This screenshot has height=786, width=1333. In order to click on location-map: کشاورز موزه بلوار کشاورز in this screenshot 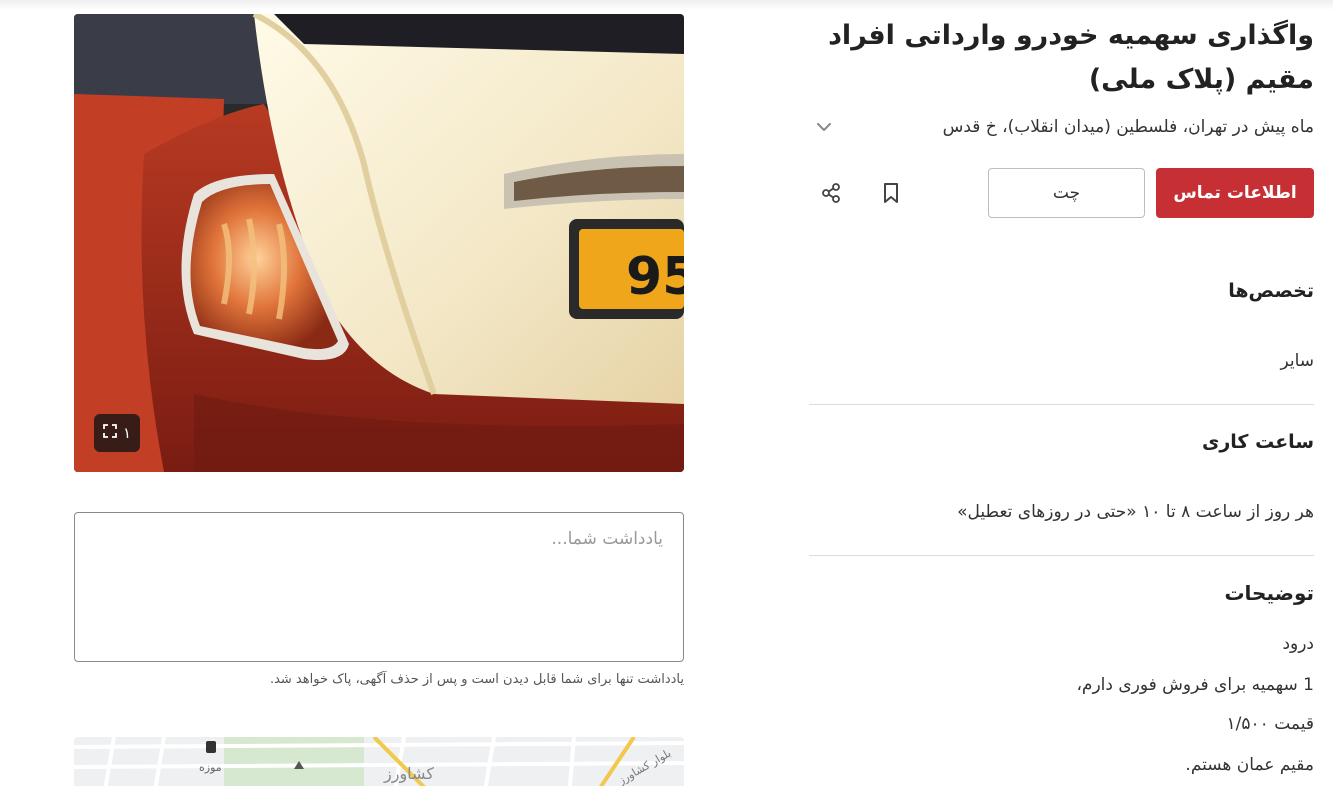, I will do `click(379, 761)`.